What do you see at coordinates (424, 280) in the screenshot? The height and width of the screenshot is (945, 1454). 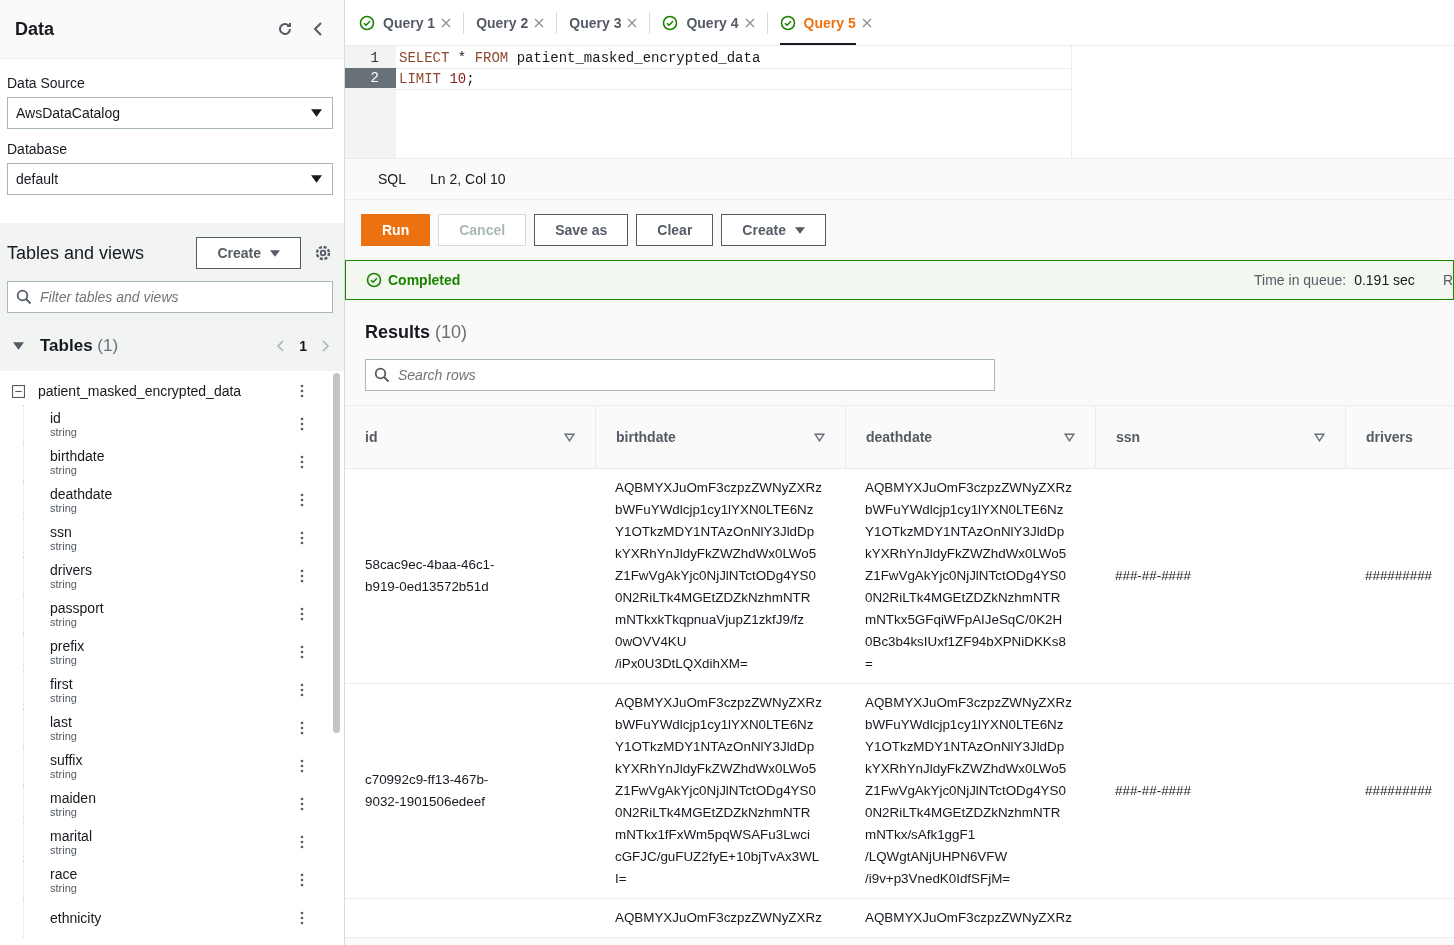 I see `status-text: Completed` at bounding box center [424, 280].